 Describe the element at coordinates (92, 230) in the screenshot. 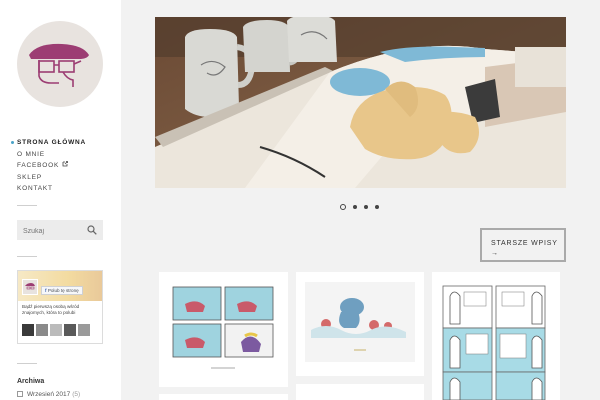

I see `search-icon` at that location.